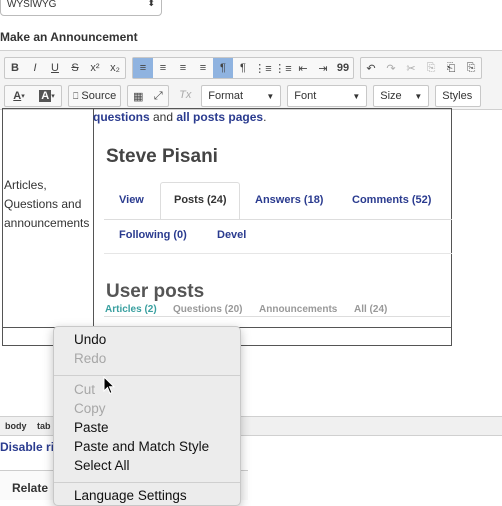 The image size is (502, 506). I want to click on cell-line: announcements, so click(47, 223).